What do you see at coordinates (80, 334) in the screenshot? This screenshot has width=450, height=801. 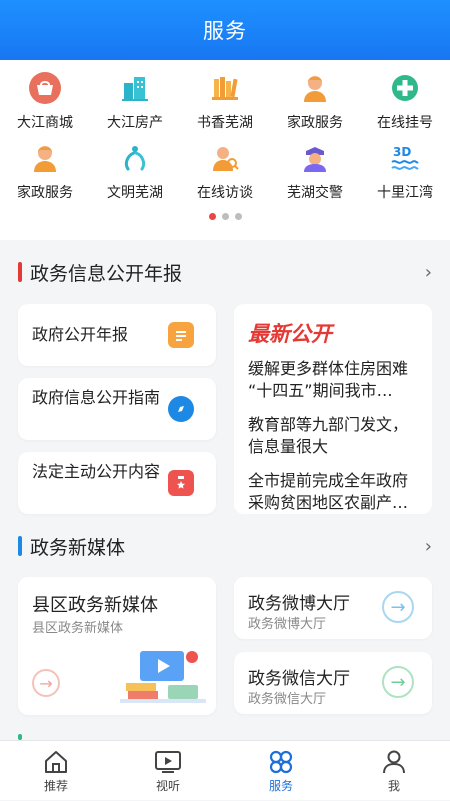 I see `card-label: 政府公开年报` at bounding box center [80, 334].